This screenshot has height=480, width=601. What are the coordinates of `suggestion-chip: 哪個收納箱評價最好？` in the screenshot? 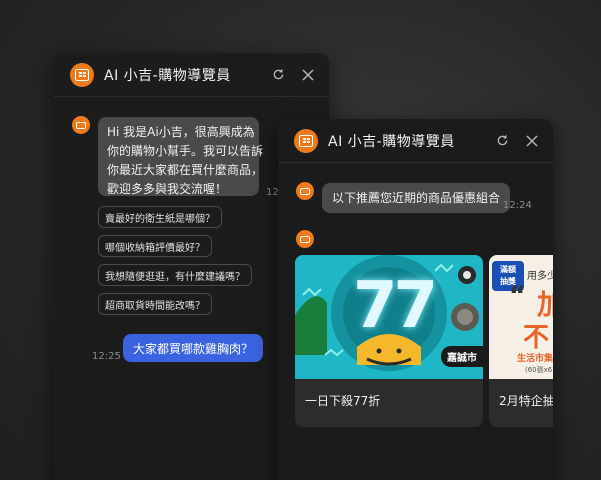 It's located at (155, 246).